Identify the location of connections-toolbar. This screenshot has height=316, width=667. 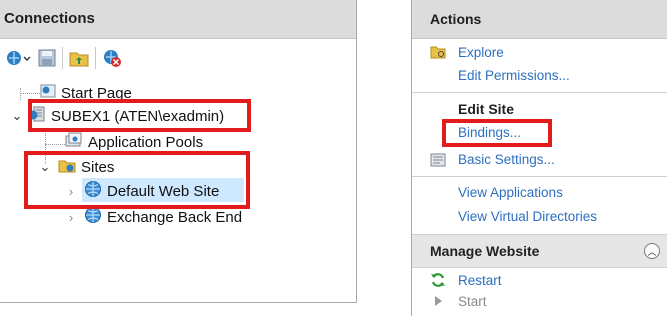
(178, 58).